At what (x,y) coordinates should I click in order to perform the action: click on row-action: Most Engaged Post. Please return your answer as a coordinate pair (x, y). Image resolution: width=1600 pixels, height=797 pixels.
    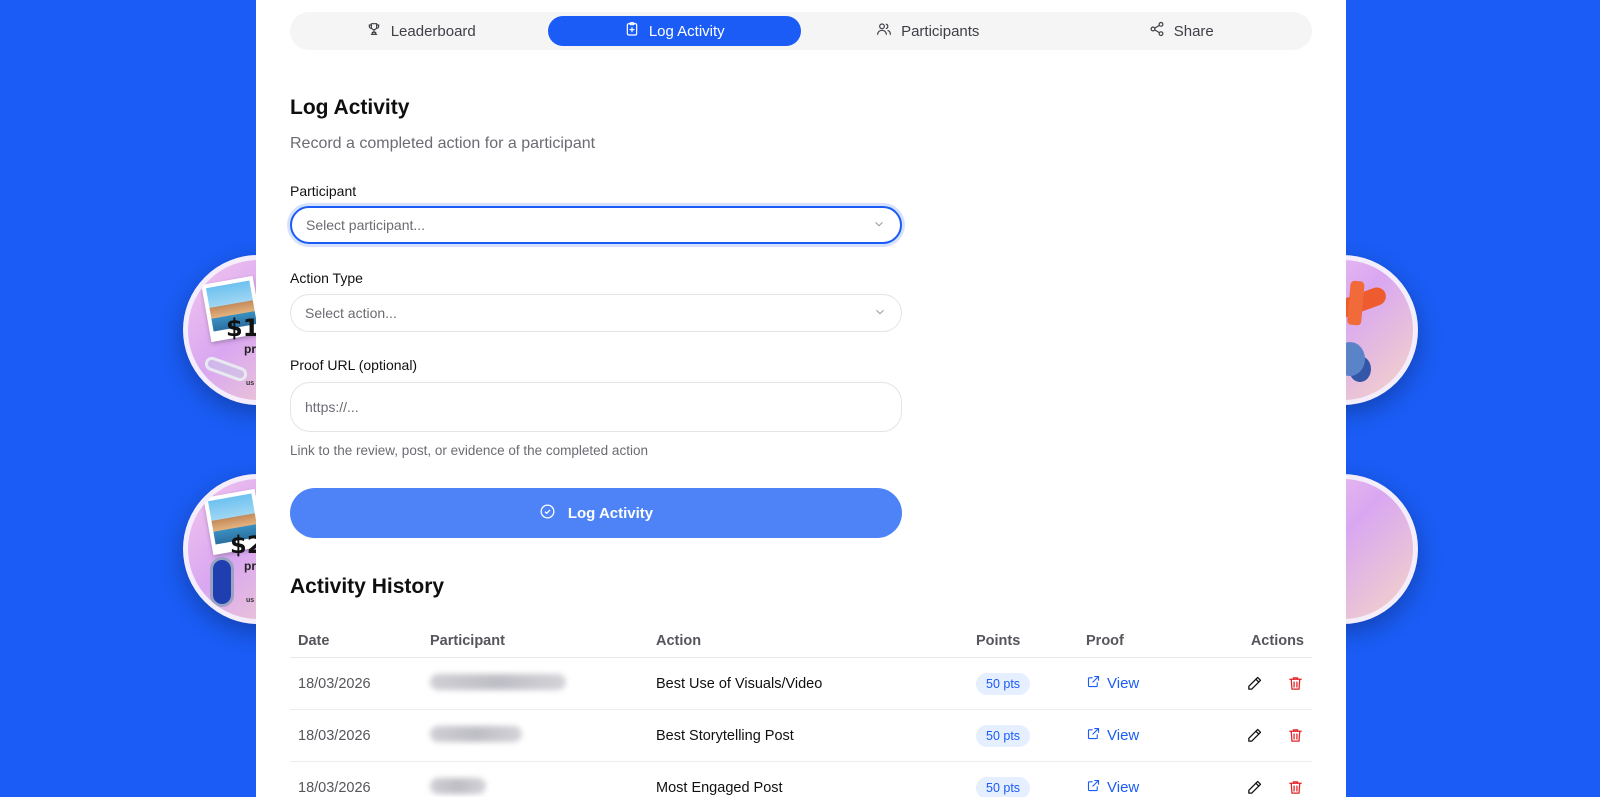
    Looking at the image, I should click on (719, 787).